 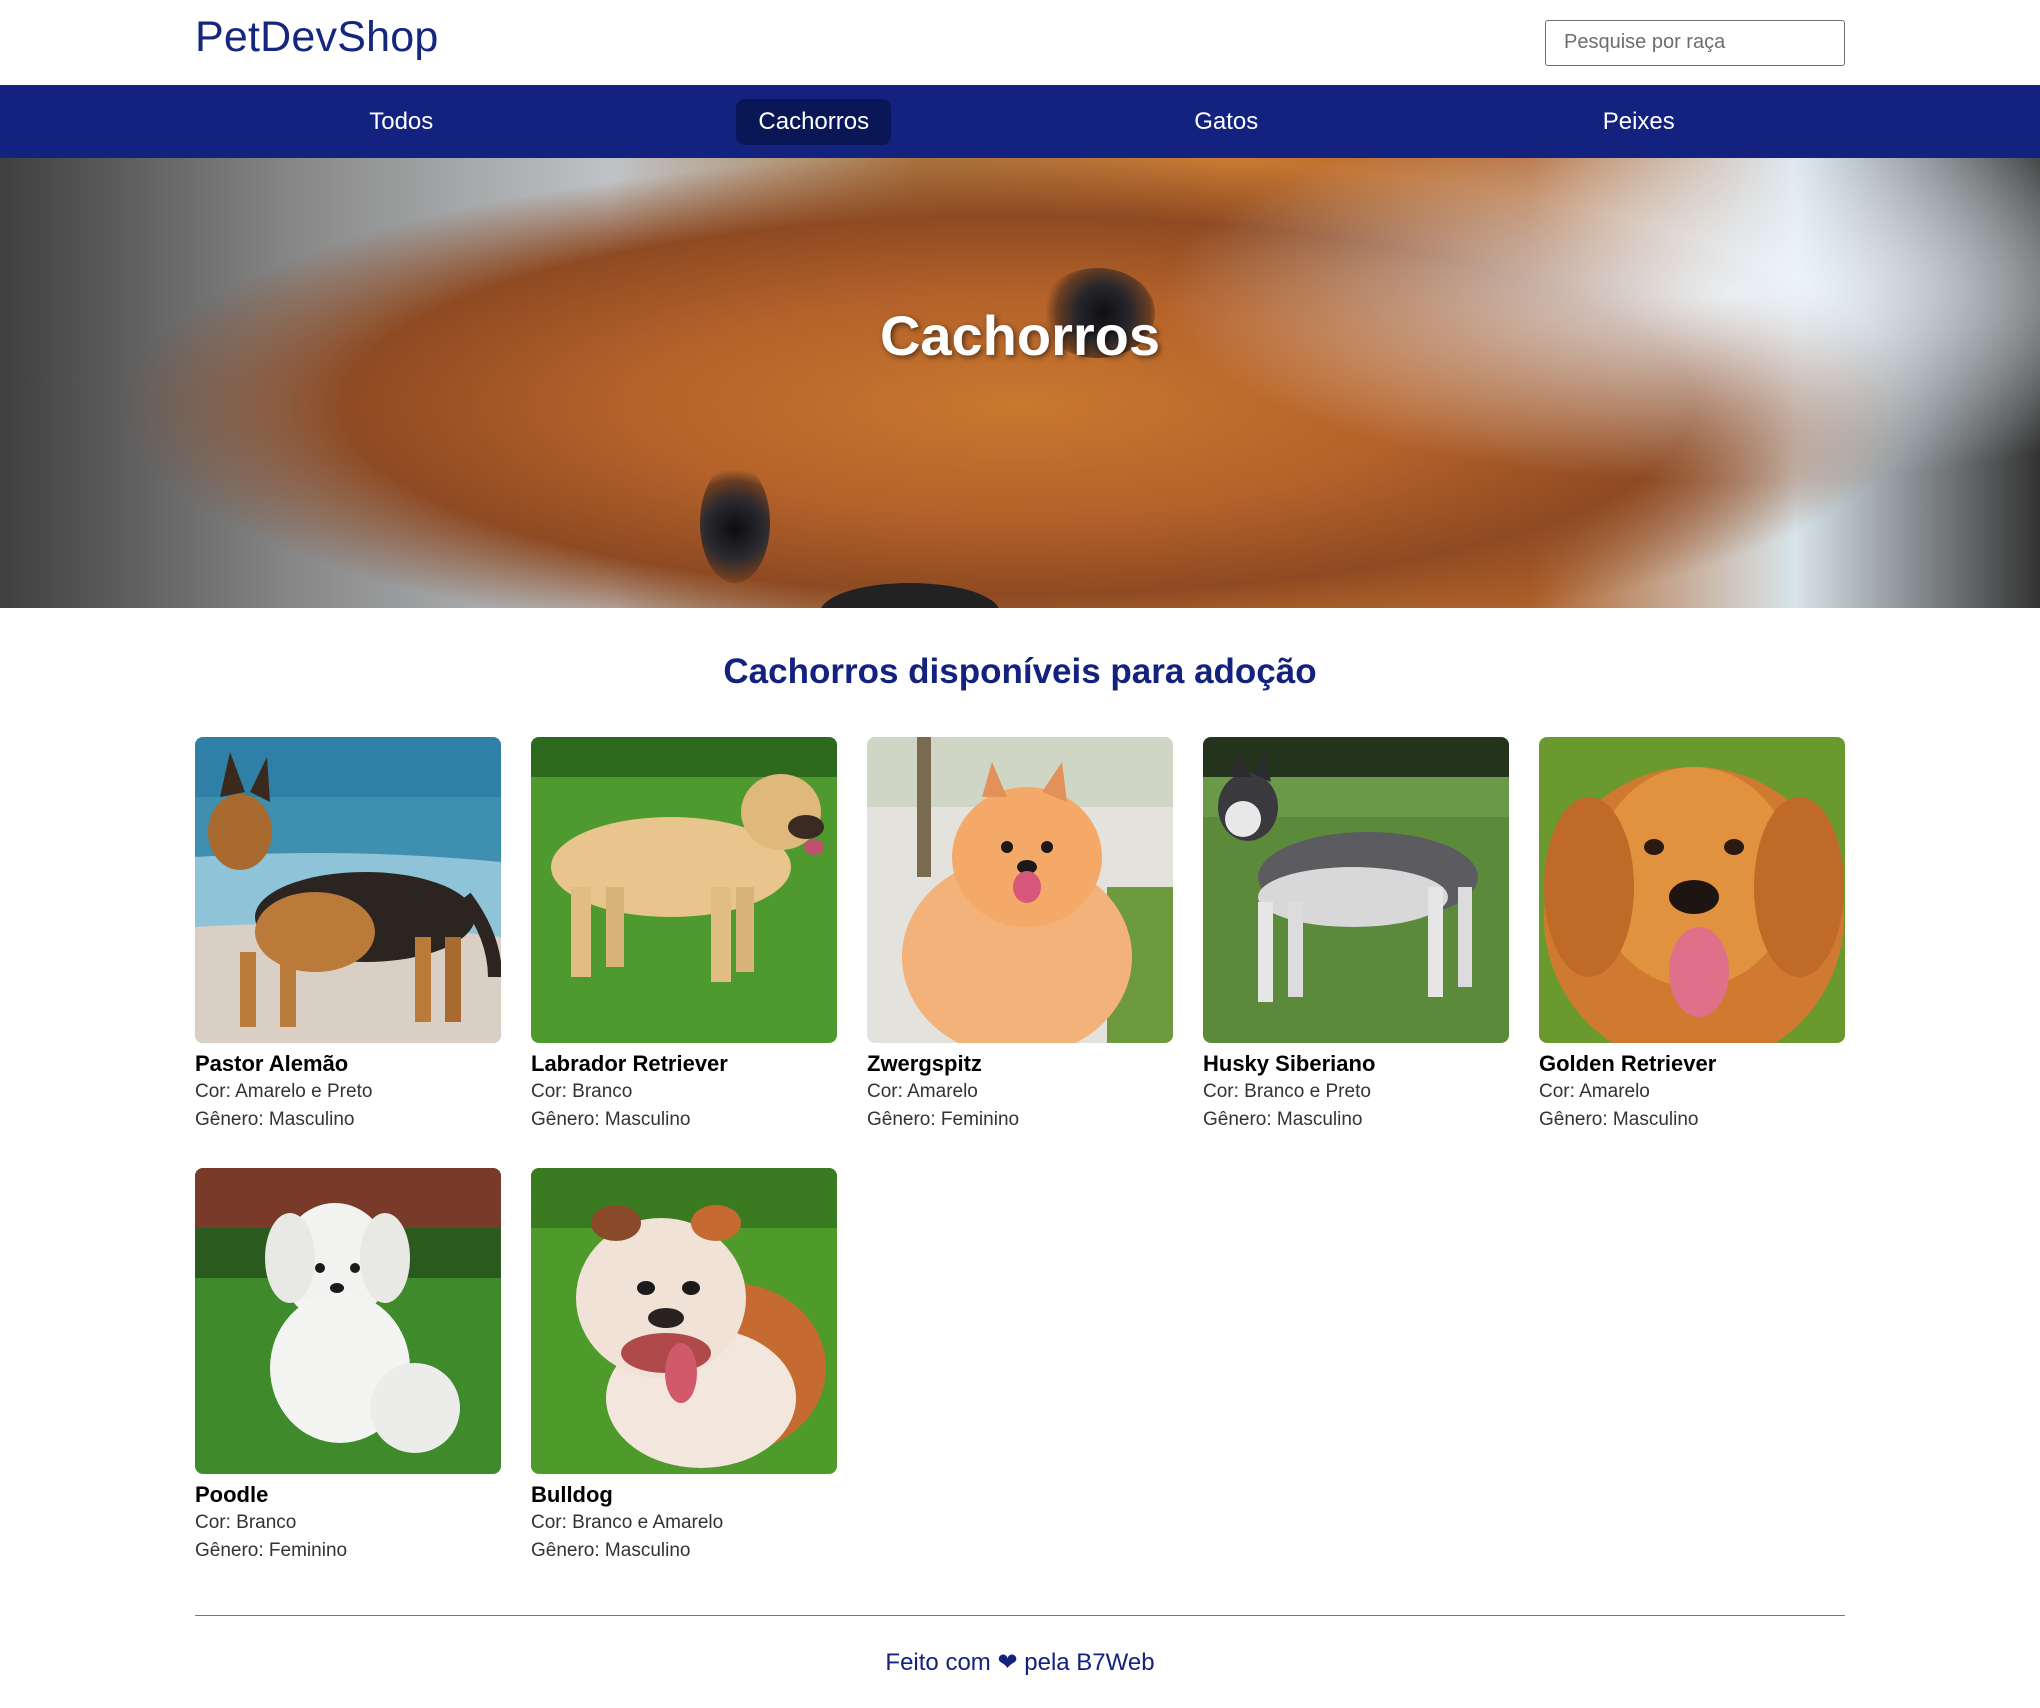 I want to click on pet-card: Zwergspitz Cor: Amarelo Gênero: Feminino, so click(x=1020, y=935).